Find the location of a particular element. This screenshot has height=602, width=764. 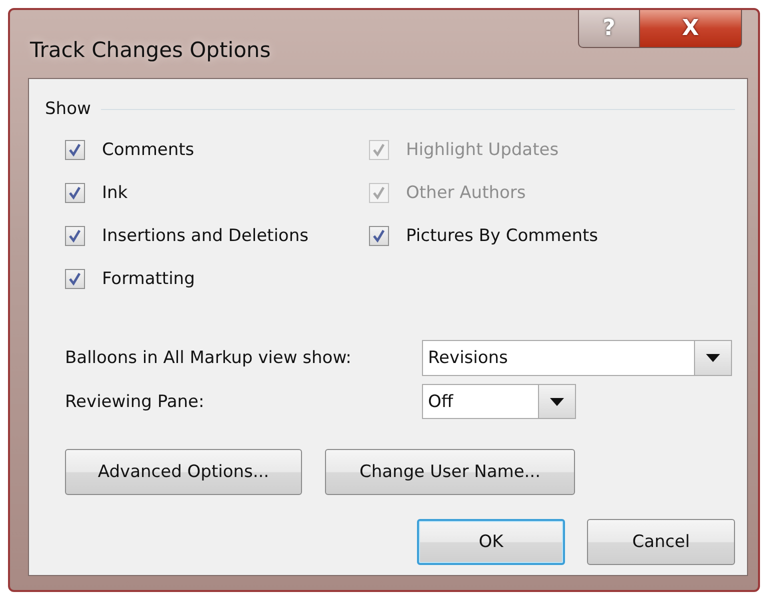

checkbox-label: Formatting is located at coordinates (148, 279).